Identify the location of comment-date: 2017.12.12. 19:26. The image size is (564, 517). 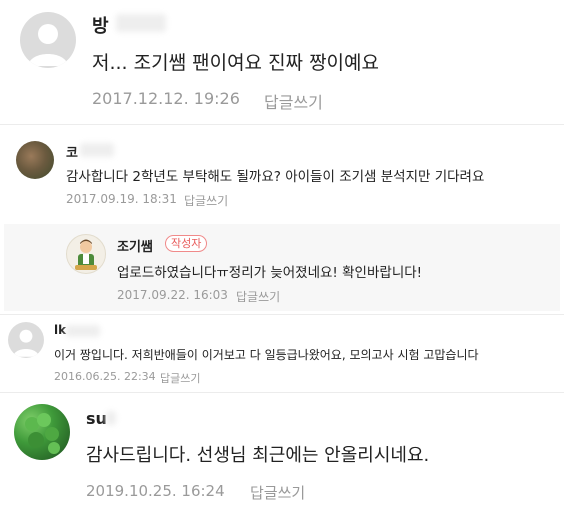
(166, 98).